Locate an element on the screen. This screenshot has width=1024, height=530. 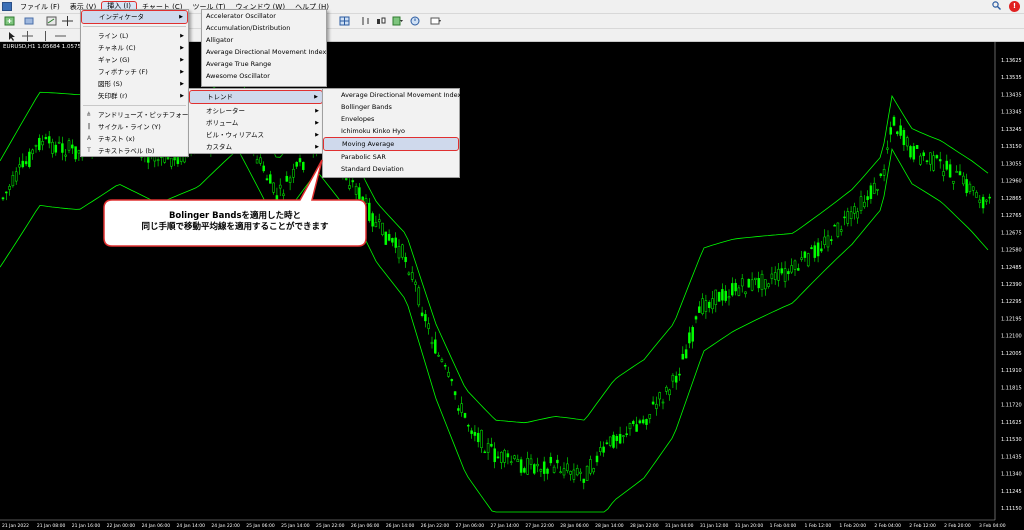
candle-chart-icon is located at coordinates (380, 21).